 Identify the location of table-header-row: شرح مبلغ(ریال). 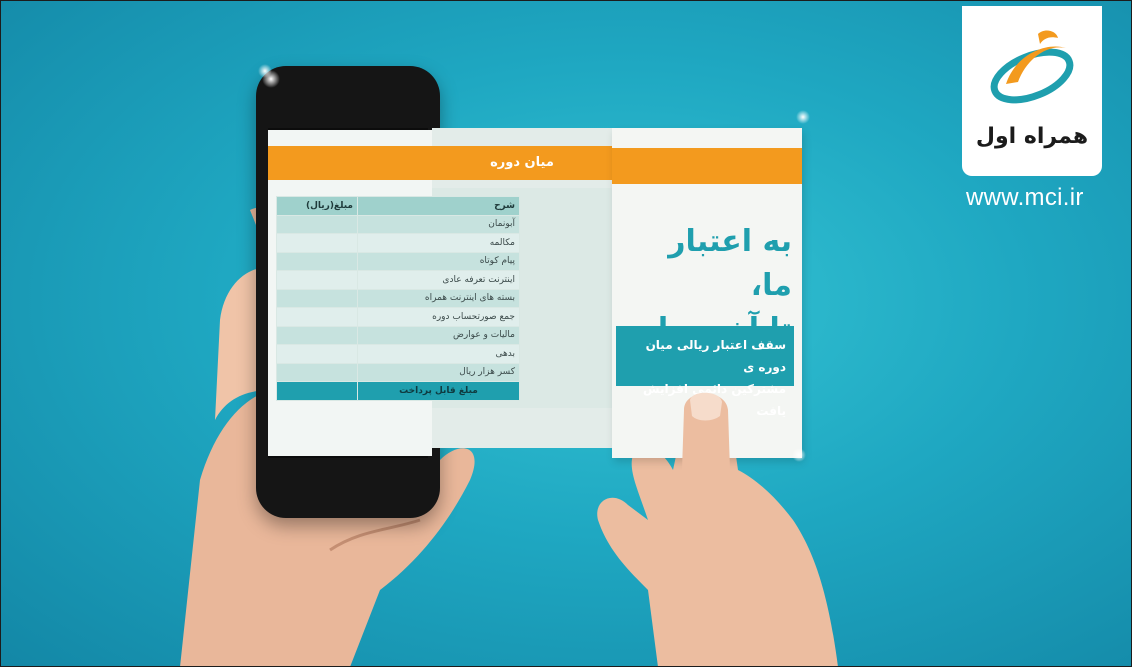
(398, 206).